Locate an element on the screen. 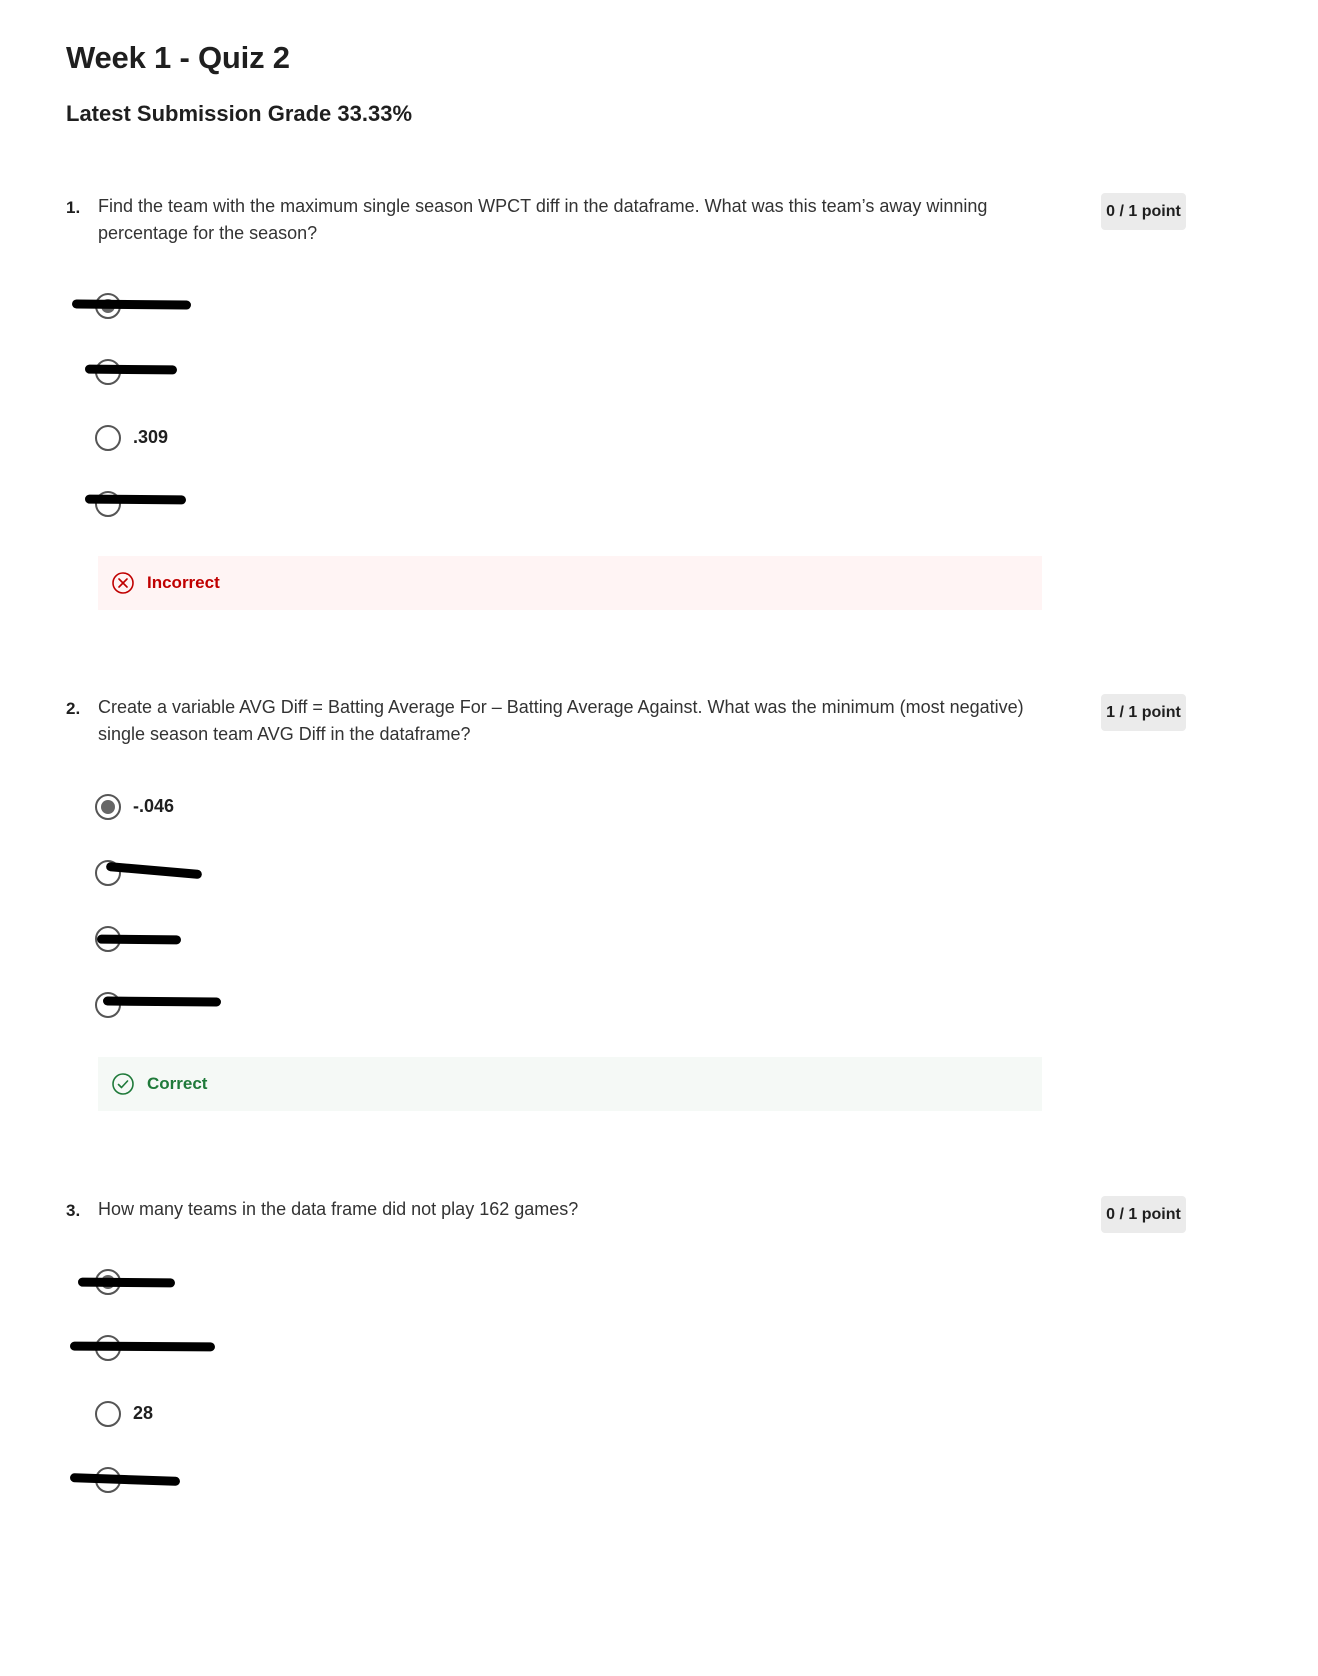 This screenshot has width=1318, height=1676. check-circle-icon is located at coordinates (123, 1084).